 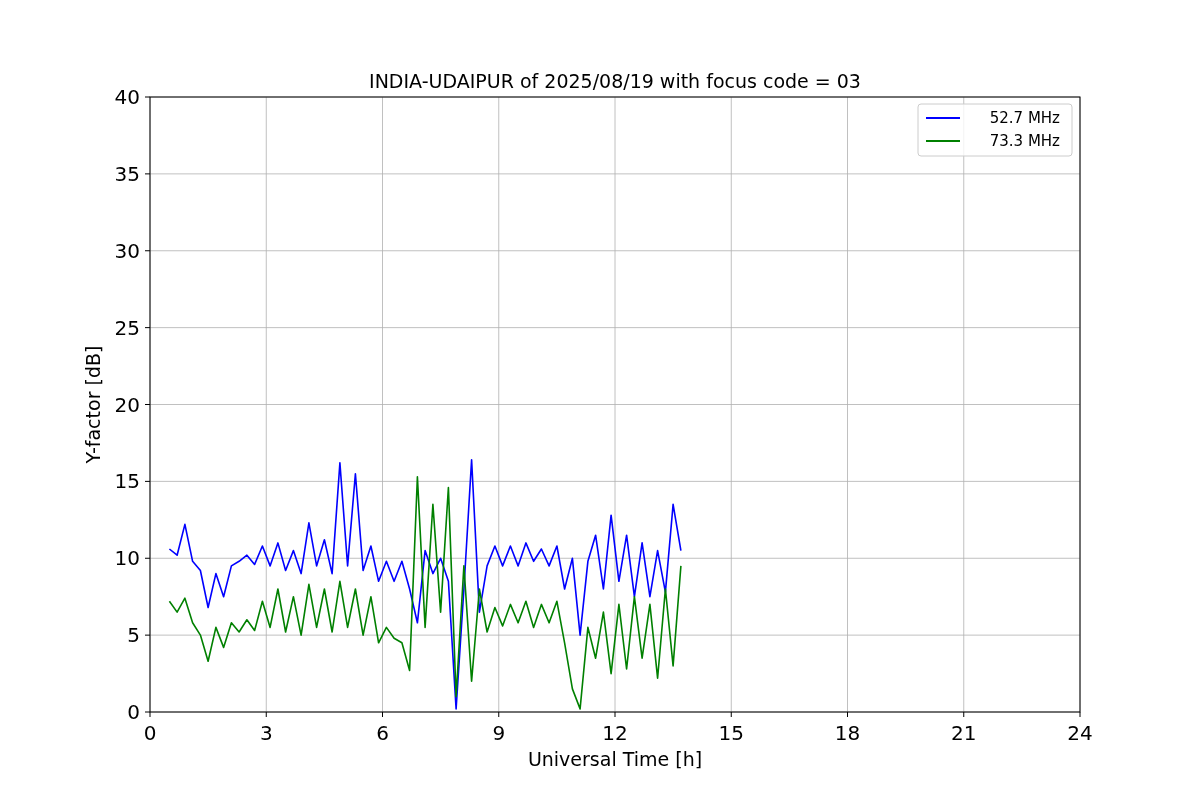 I want to click on y-tick-label: 5, so click(x=133, y=635).